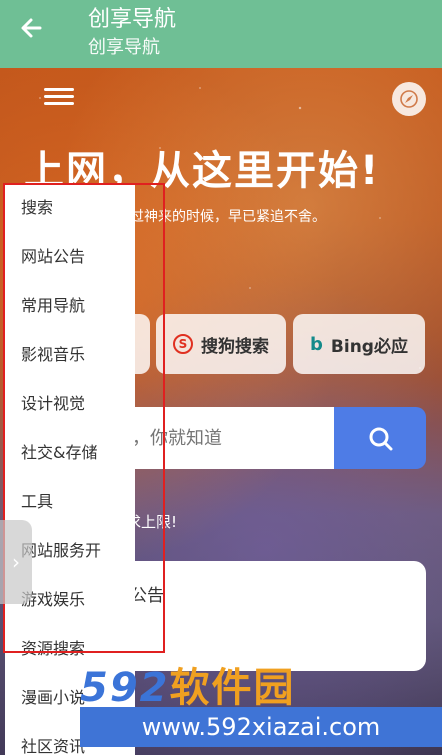 The image size is (442, 755). Describe the element at coordinates (124, 47) in the screenshot. I see `app-subtitle: 创享导航` at that location.